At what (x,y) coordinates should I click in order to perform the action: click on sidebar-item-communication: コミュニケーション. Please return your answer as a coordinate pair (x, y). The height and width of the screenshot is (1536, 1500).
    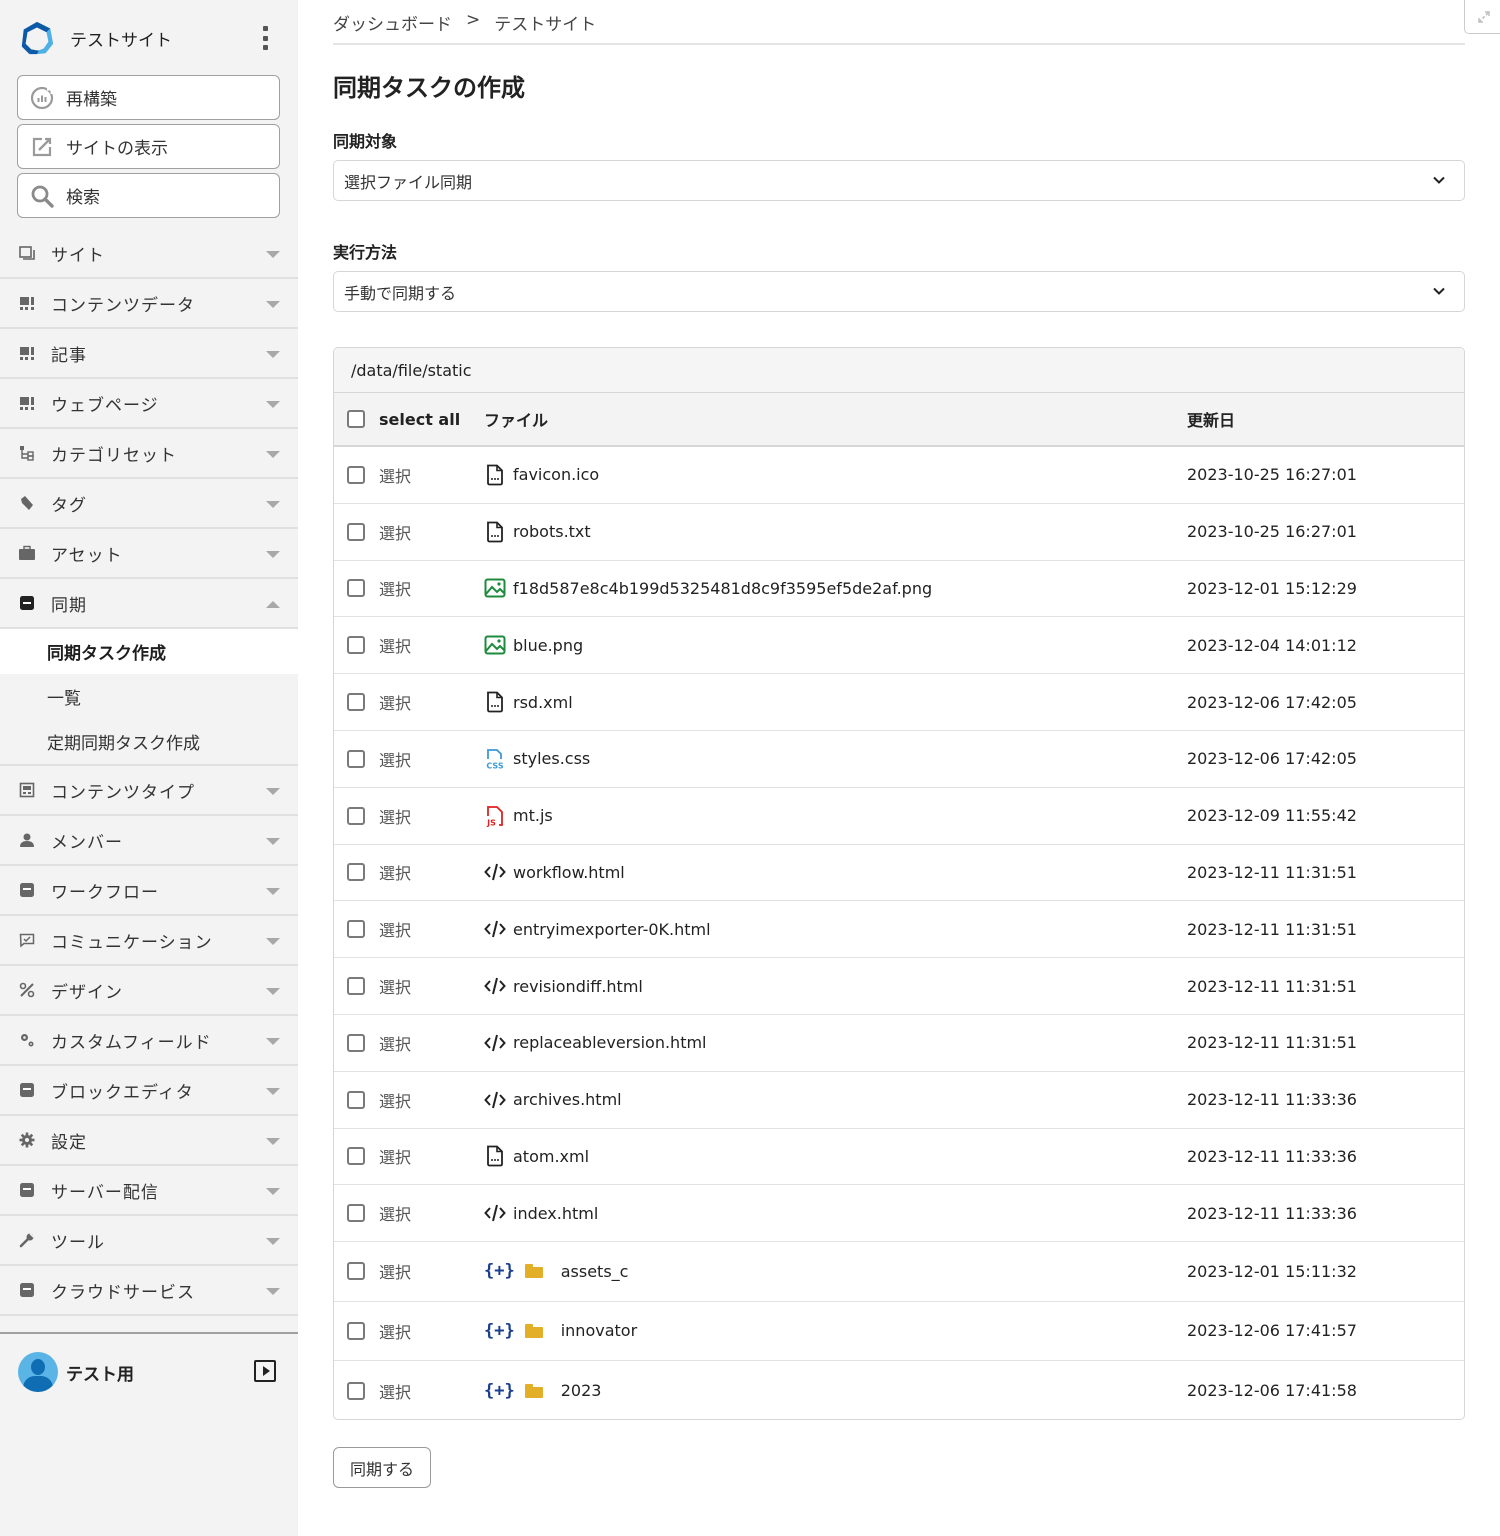
    Looking at the image, I should click on (149, 941).